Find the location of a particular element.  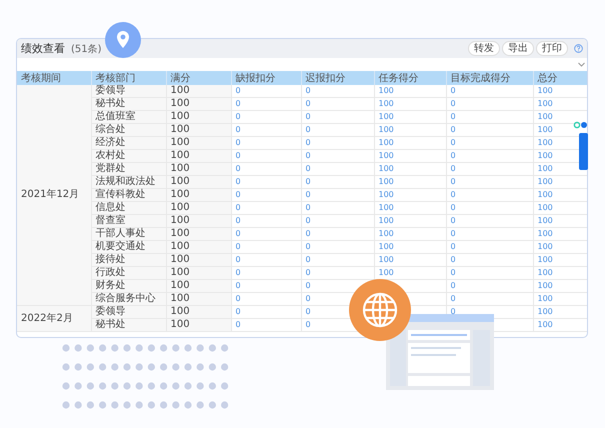

table-cell: 委领导 is located at coordinates (111, 90).